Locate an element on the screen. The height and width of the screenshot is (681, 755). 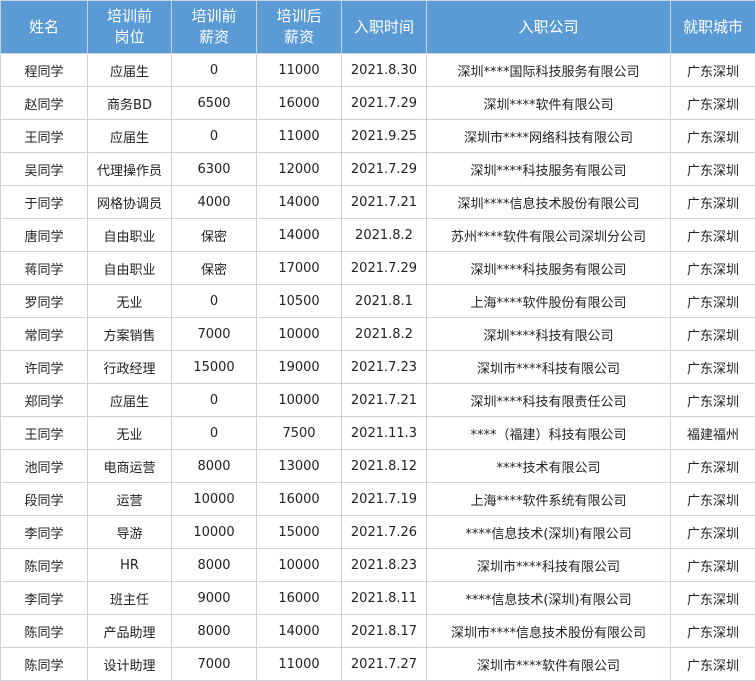
cell-hire-date: 2021.8.11 is located at coordinates (384, 598).